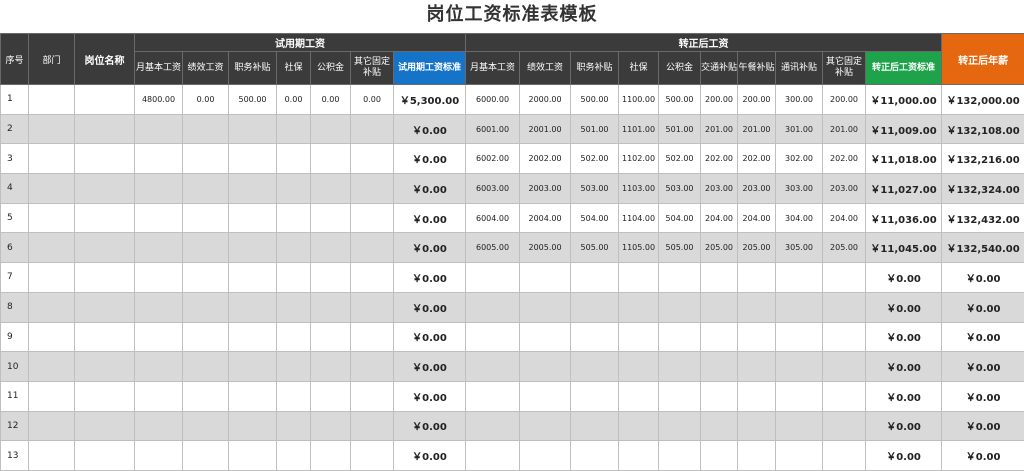  I want to click on cell-formal-base: 6004.00, so click(493, 218).